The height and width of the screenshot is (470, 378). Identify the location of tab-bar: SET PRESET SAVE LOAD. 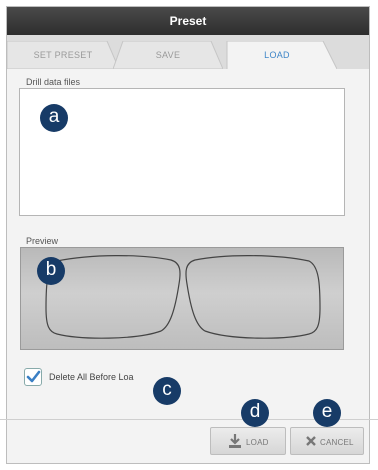
(188, 52).